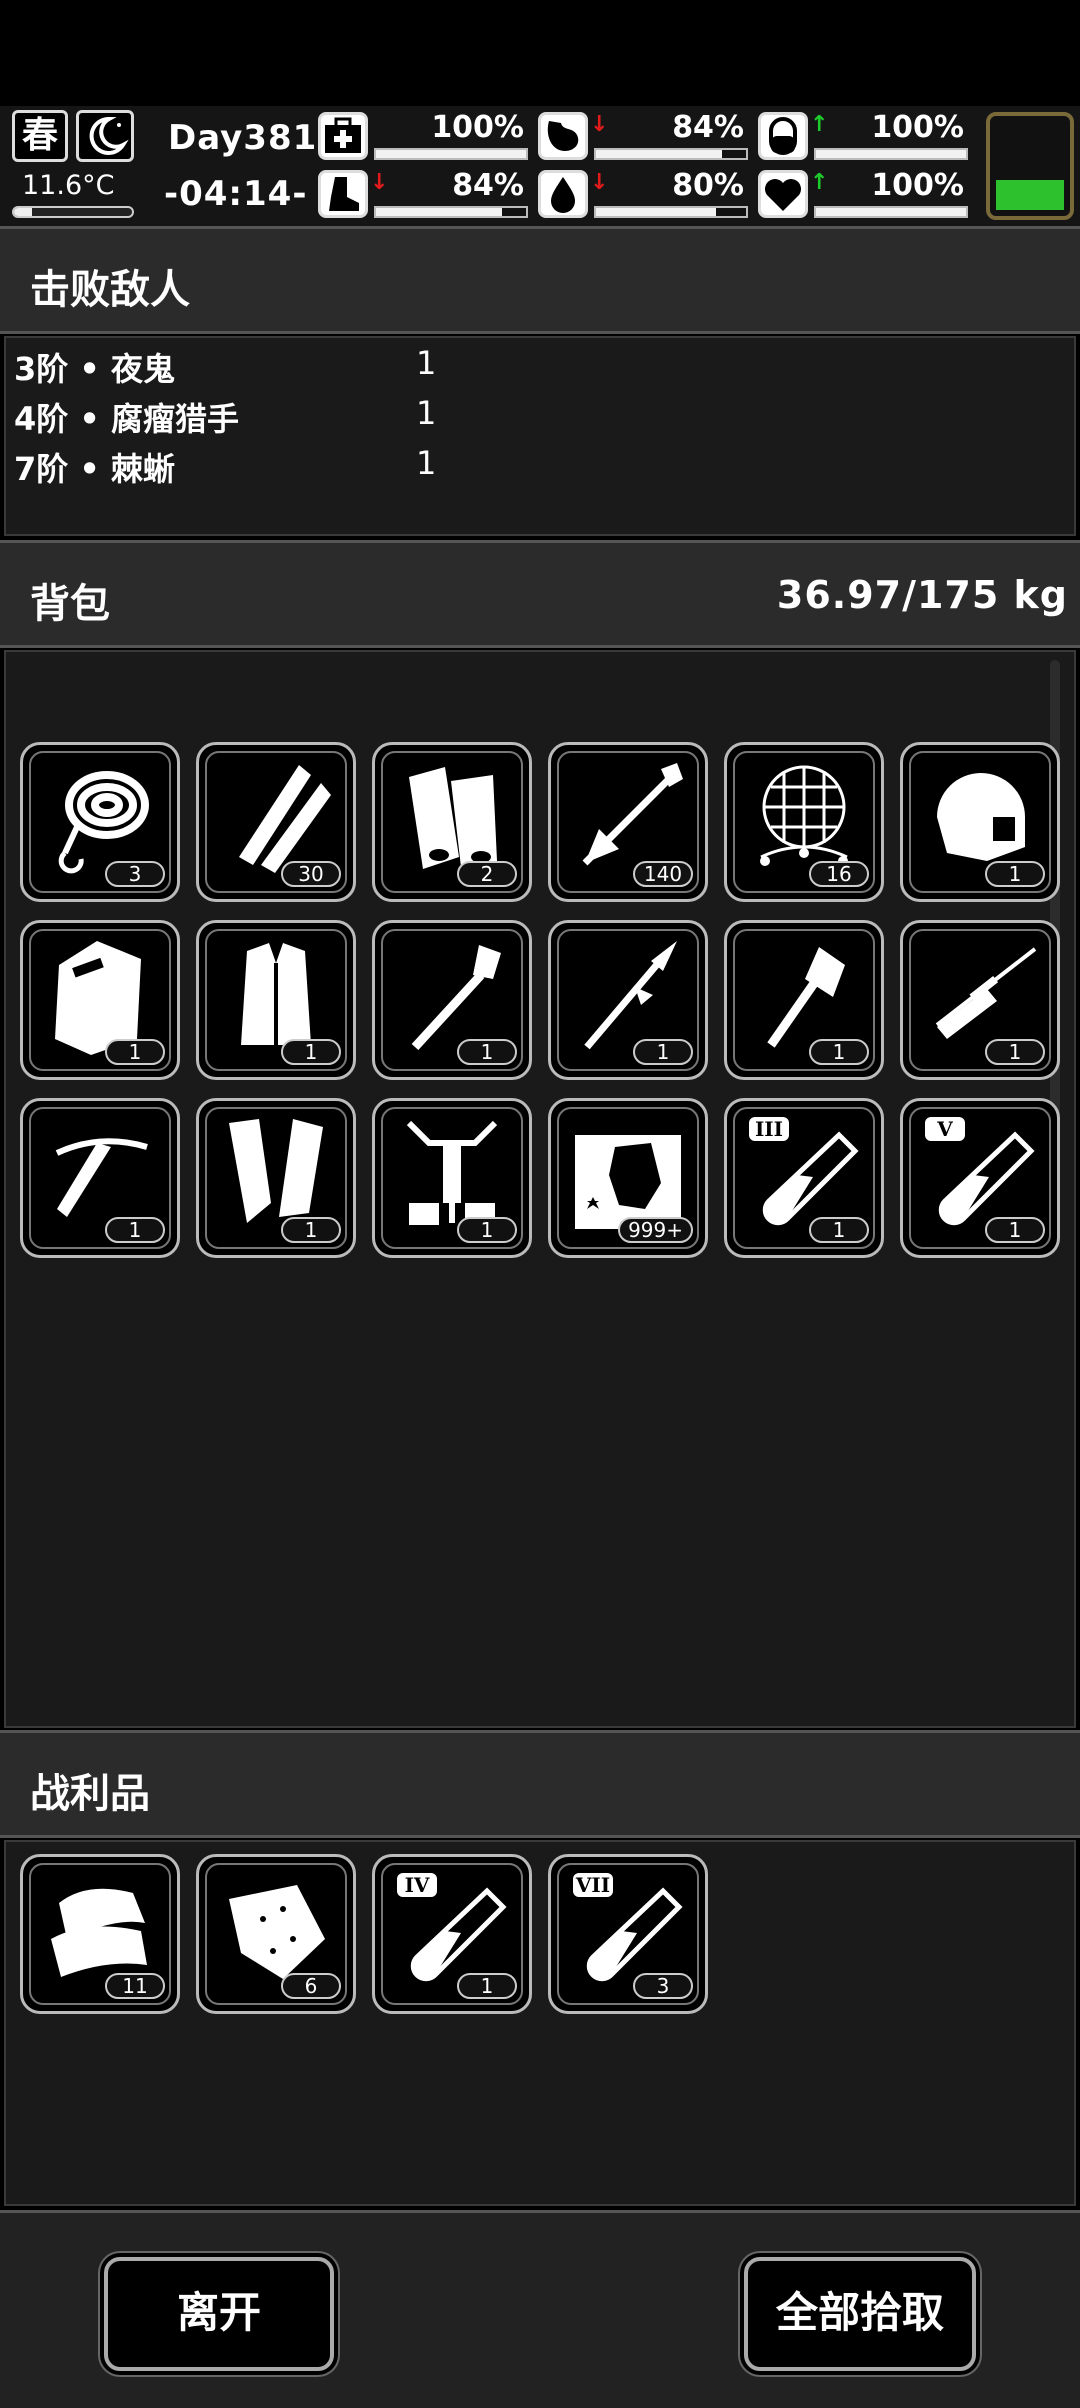 The height and width of the screenshot is (2408, 1080). I want to click on backpack-item-cloth-roll: 2, so click(452, 822).